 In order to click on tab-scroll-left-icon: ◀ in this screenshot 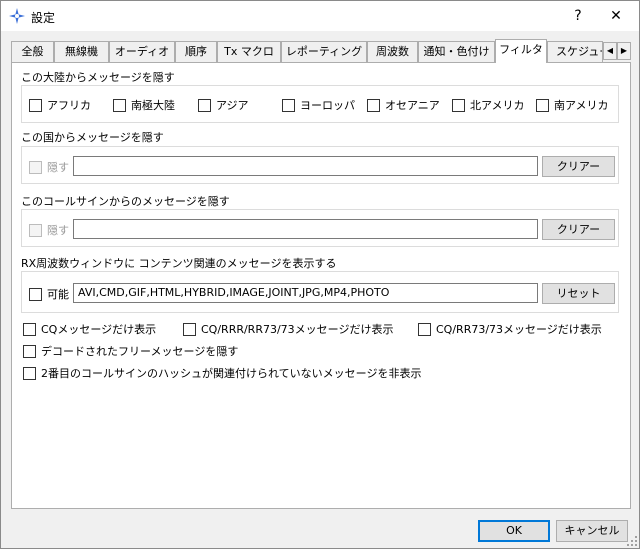, I will do `click(610, 51)`.